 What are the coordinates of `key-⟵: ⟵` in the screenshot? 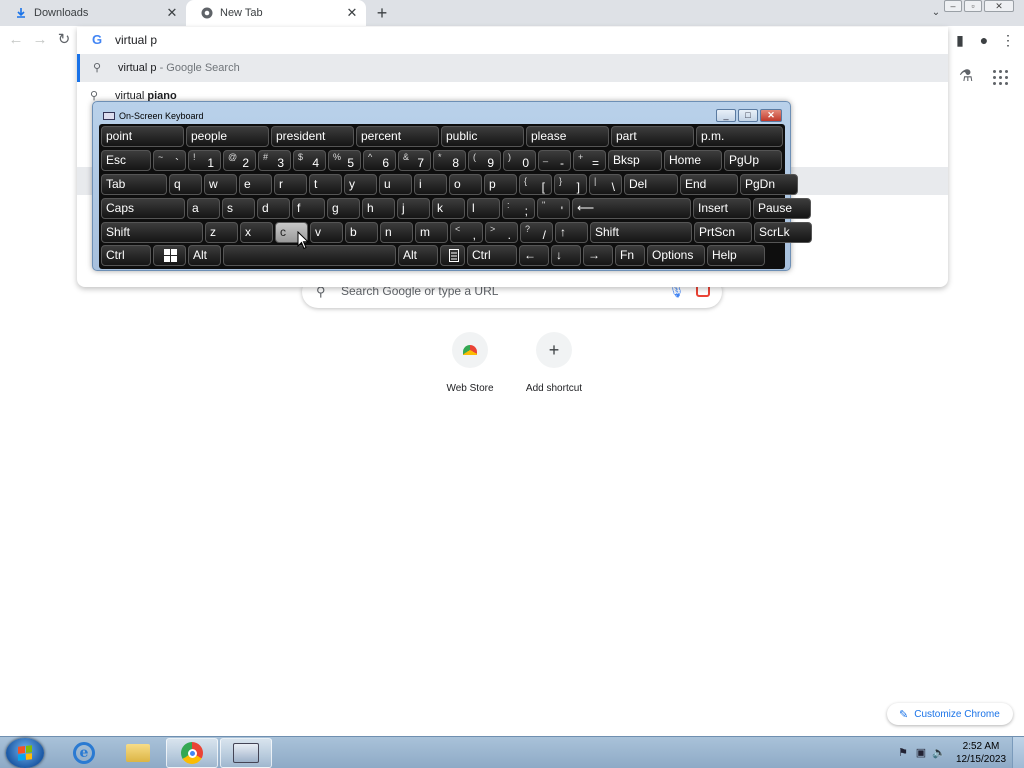 It's located at (631, 208).